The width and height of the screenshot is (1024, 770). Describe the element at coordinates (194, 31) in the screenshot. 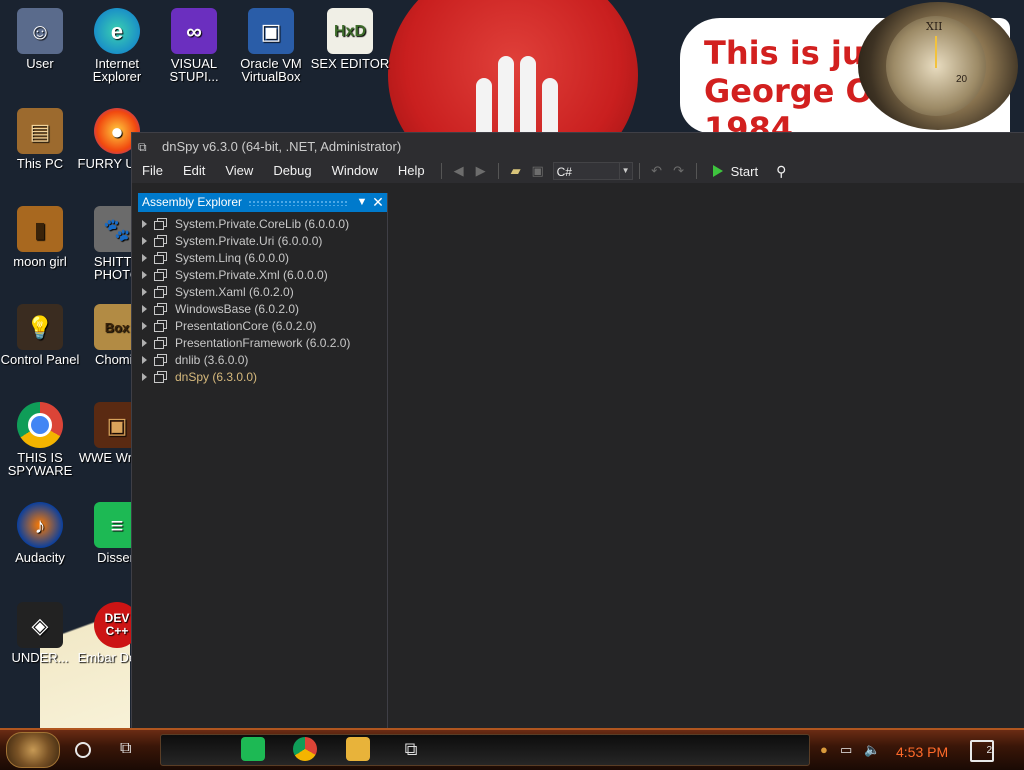

I see `visual-studio-icon: ∞` at that location.